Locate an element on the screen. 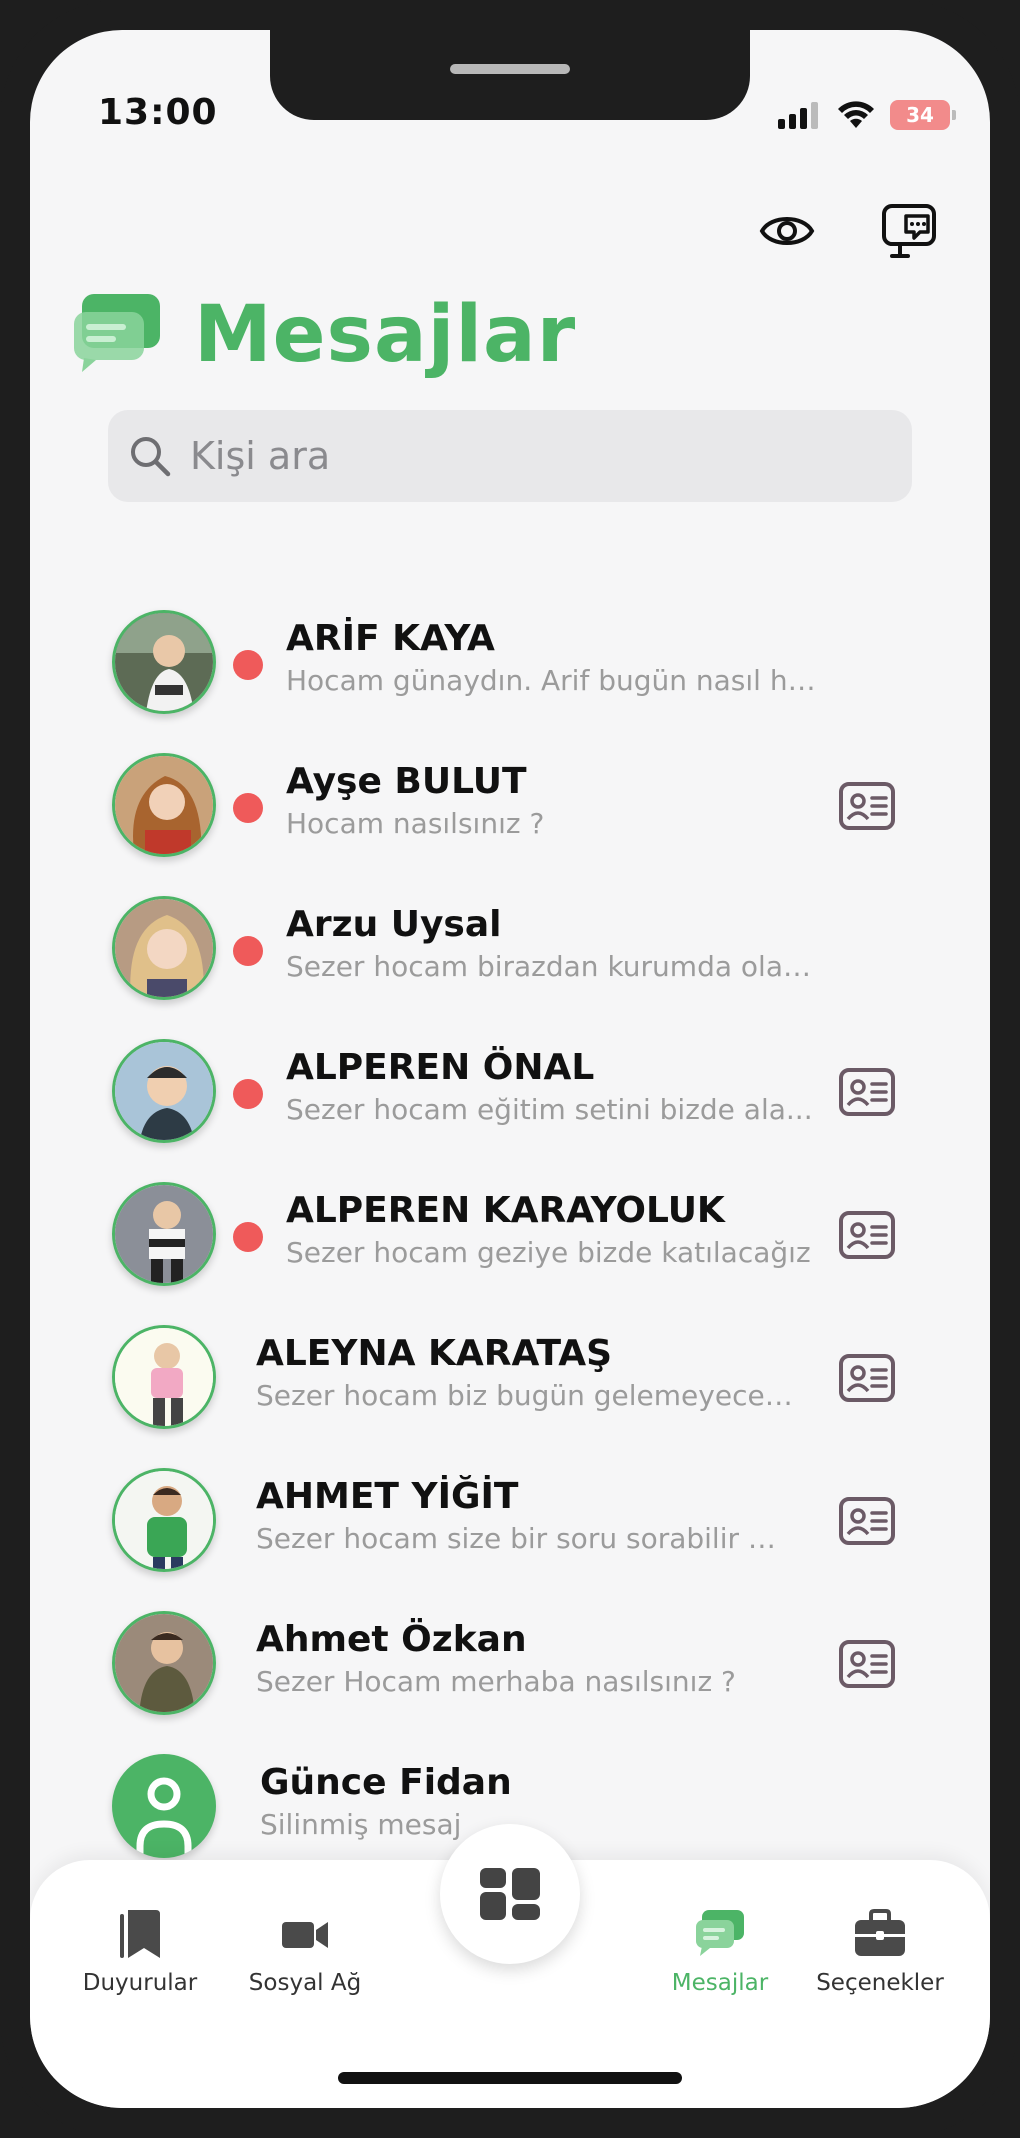 The image size is (1020, 2138). tab-options: Seçenekler is located at coordinates (880, 1952).